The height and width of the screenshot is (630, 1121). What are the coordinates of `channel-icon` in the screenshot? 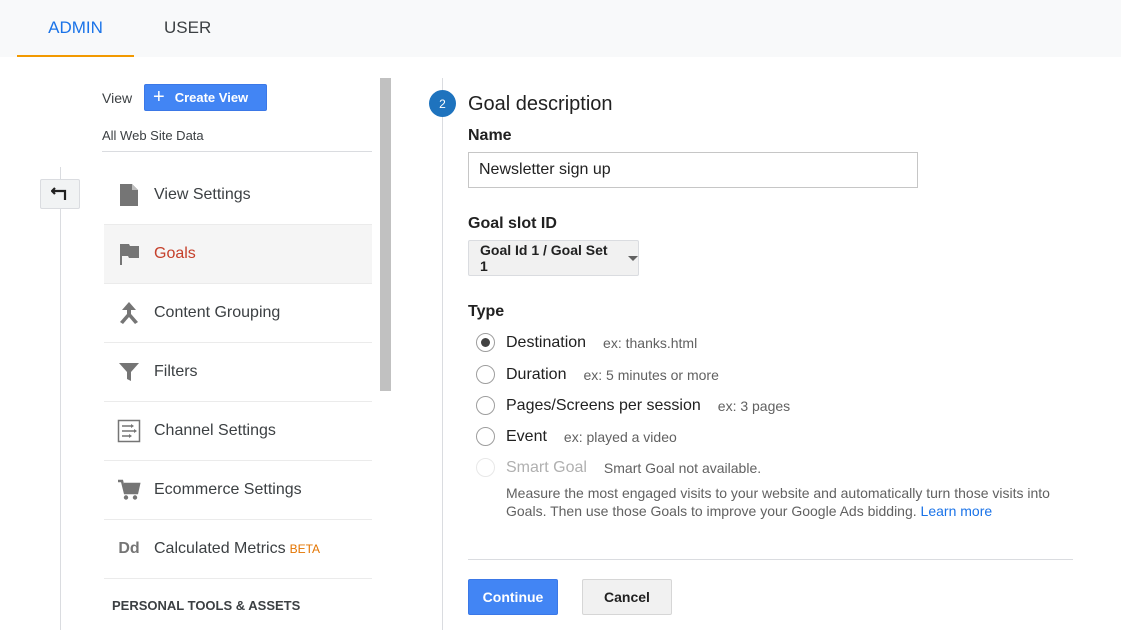 It's located at (129, 431).